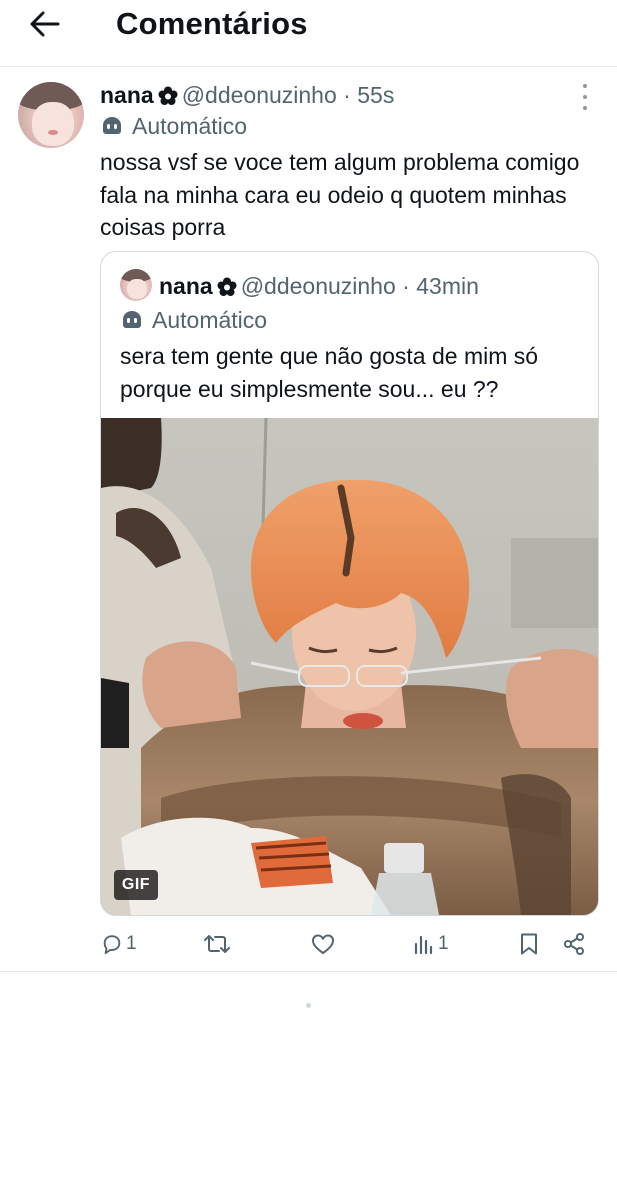  Describe the element at coordinates (136, 885) in the screenshot. I see `gif-badge: GIF` at that location.